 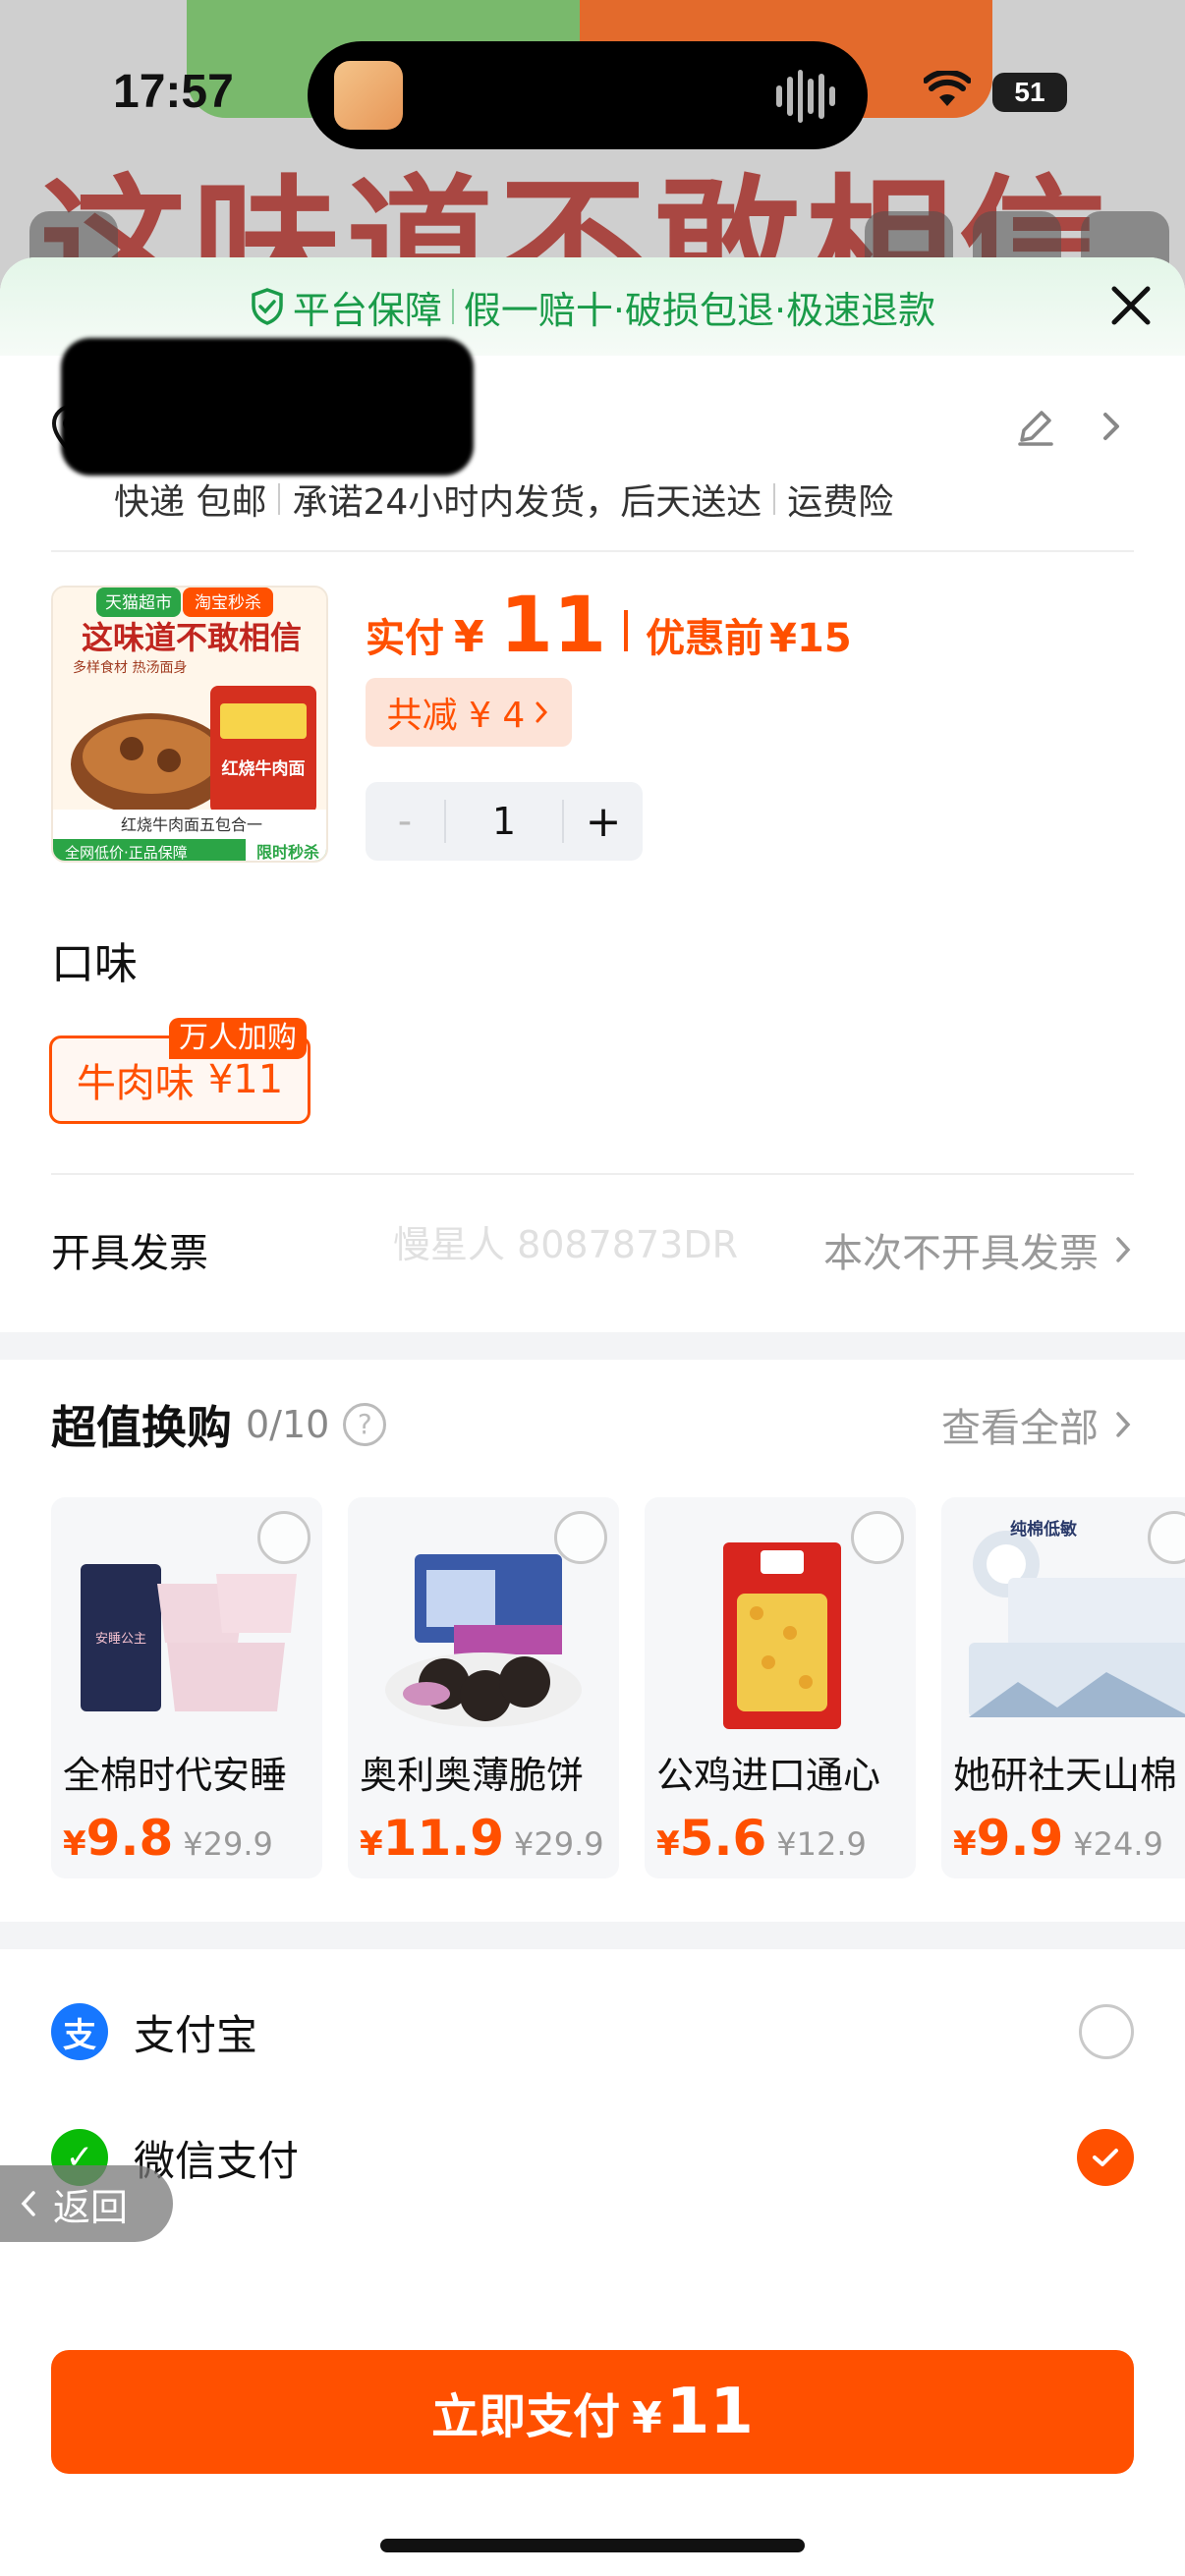 What do you see at coordinates (1035, 426) in the screenshot?
I see `edit-icon` at bounding box center [1035, 426].